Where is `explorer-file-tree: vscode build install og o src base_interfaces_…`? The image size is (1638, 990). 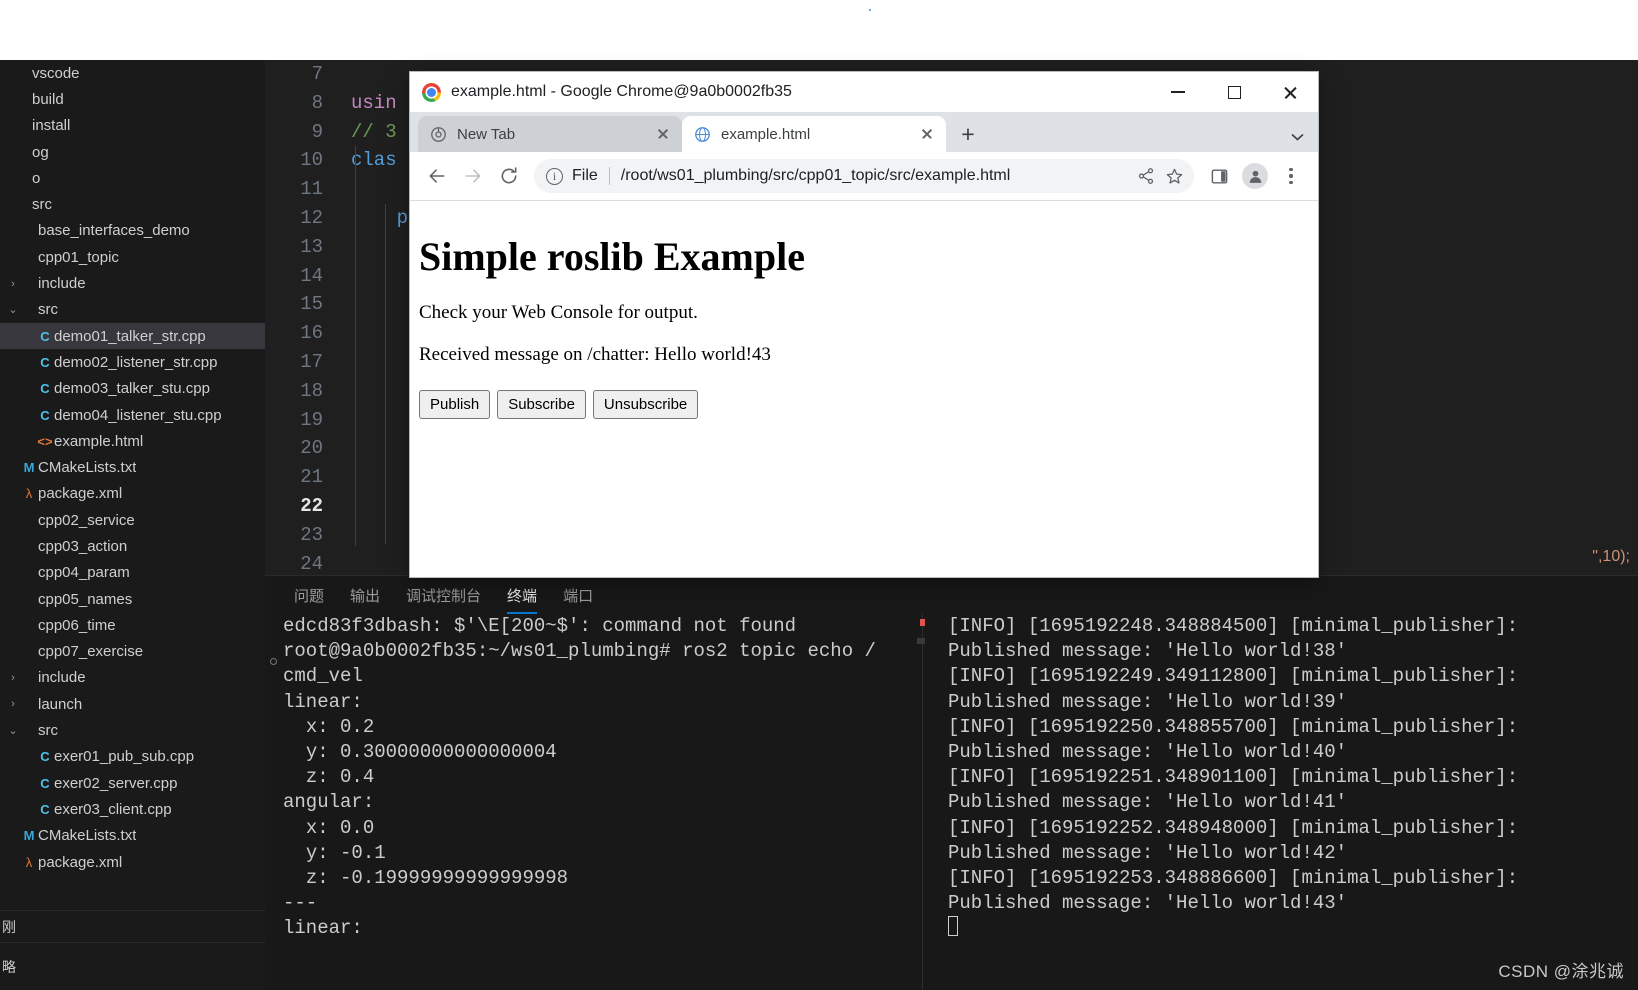
explorer-file-tree: vscode build install og o src base_interfaces_… is located at coordinates (132, 485).